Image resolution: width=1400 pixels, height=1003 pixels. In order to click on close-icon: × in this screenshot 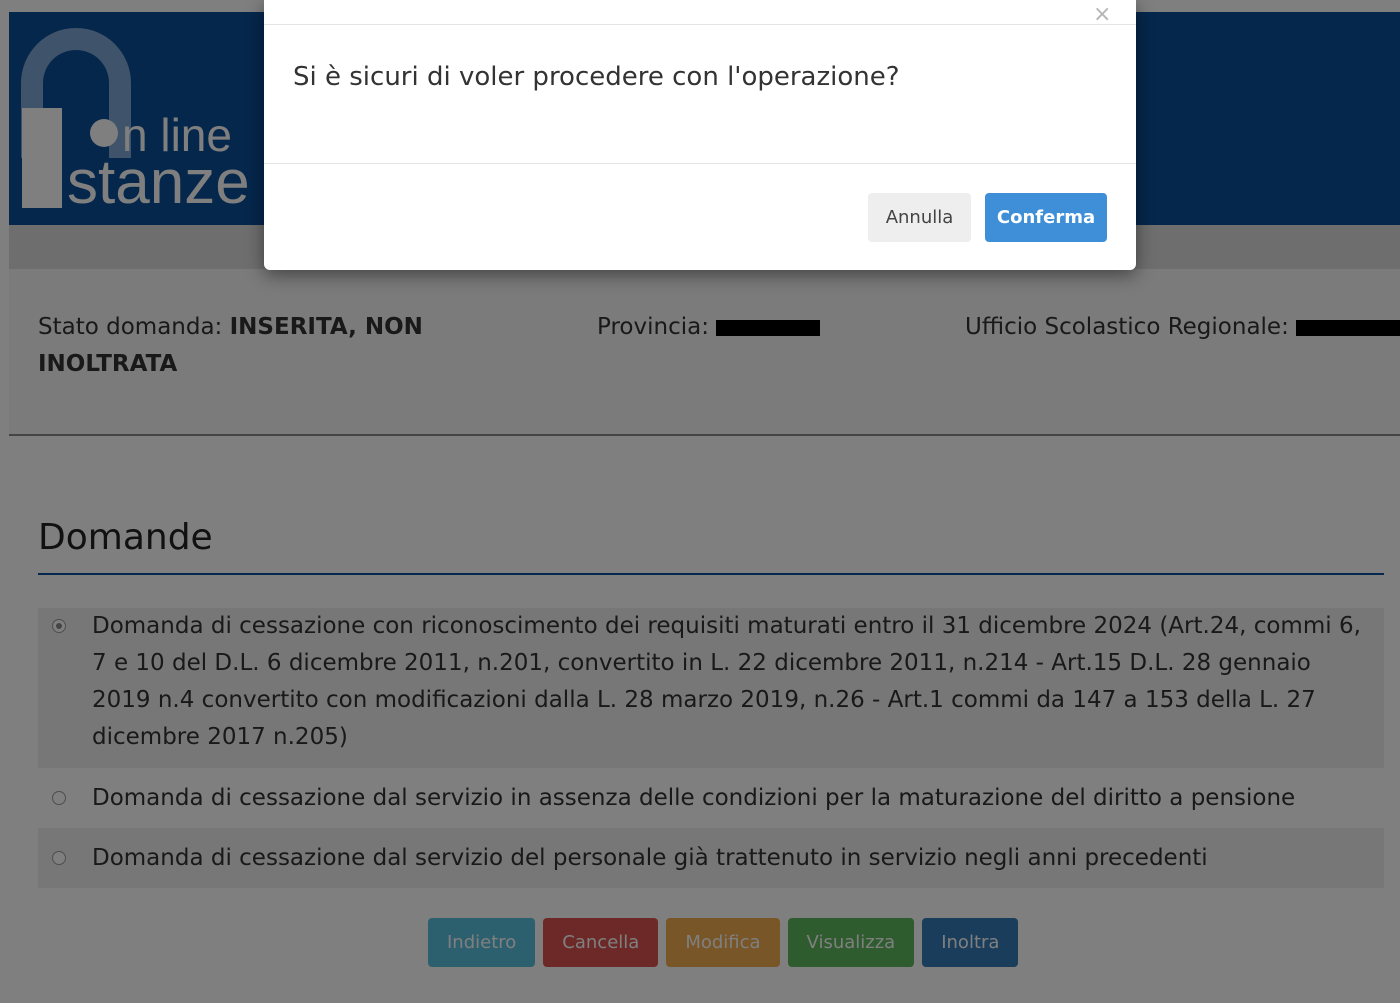, I will do `click(1102, 15)`.